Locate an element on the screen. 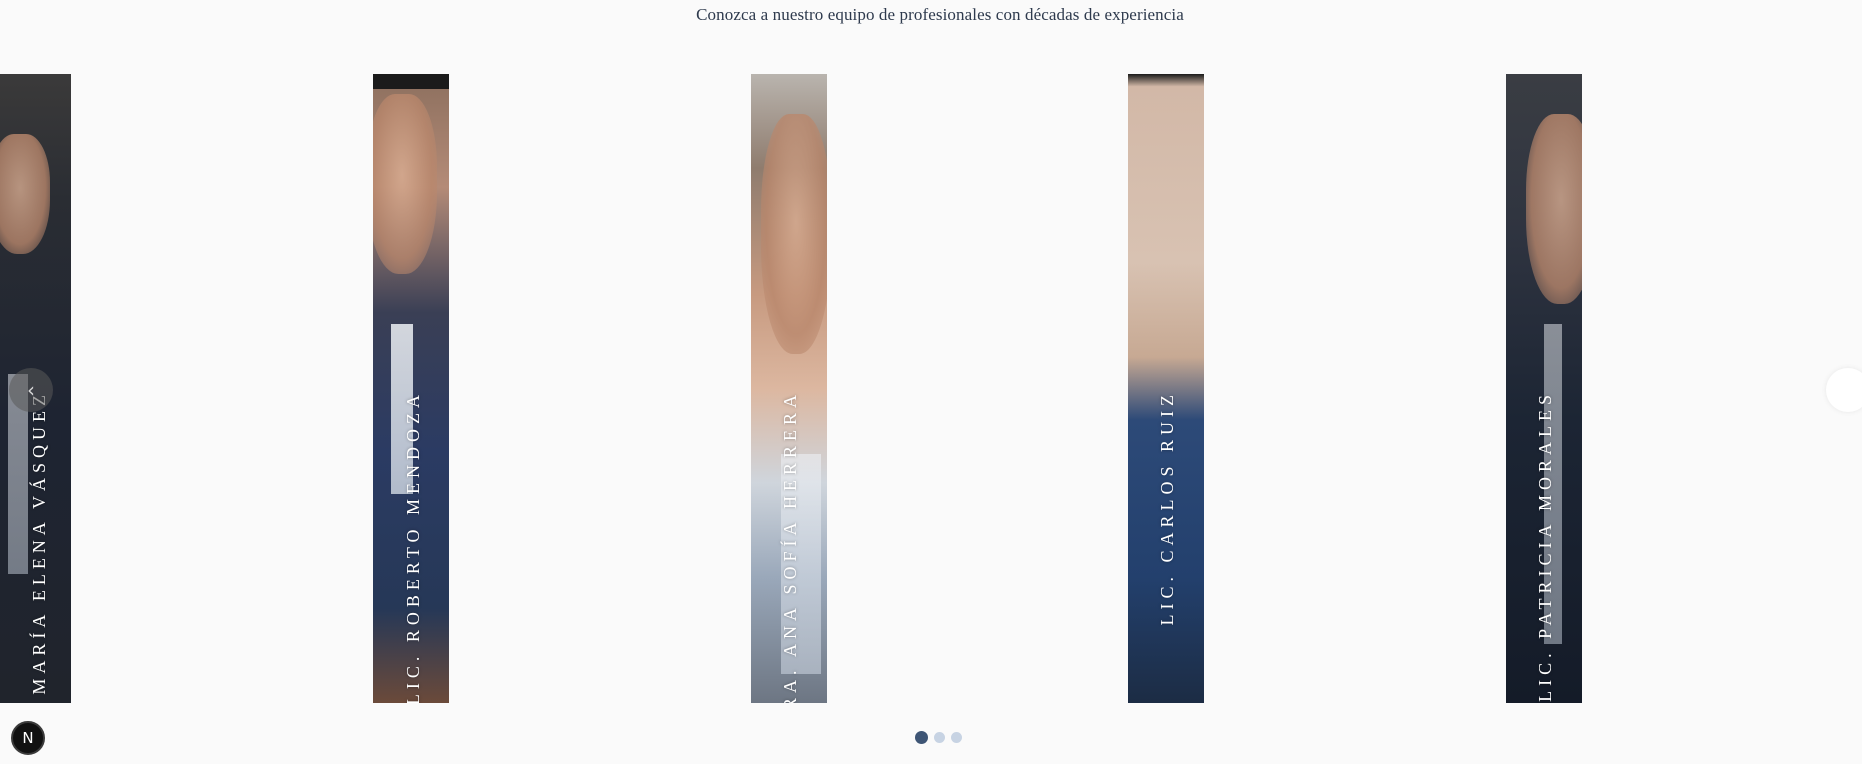 This screenshot has height=764, width=1862. badge-label: N is located at coordinates (28, 738).